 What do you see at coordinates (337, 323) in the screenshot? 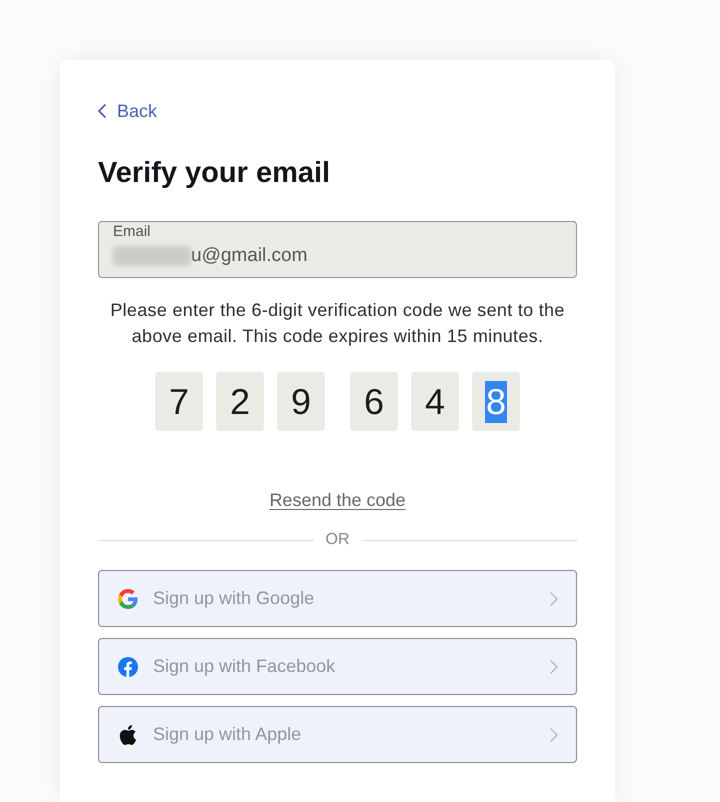
I see `instructions-text: Please enter the 6-digit verification code we sent to the above email. This code expires within 15 minutes.` at bounding box center [337, 323].